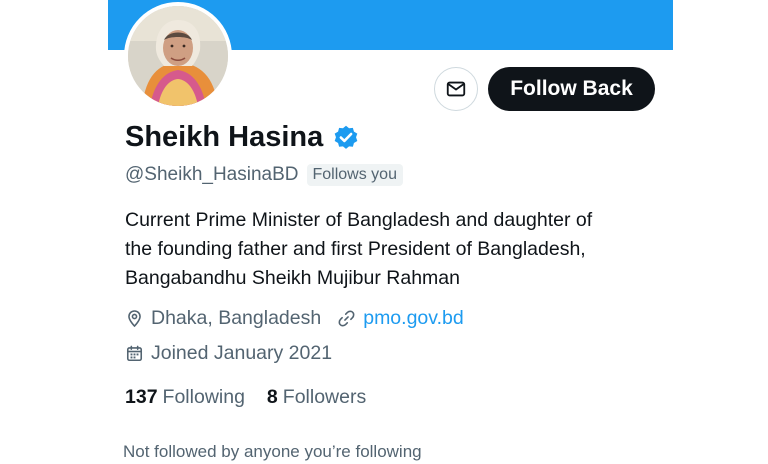  I want to click on followers-link: 8 Followers, so click(316, 397).